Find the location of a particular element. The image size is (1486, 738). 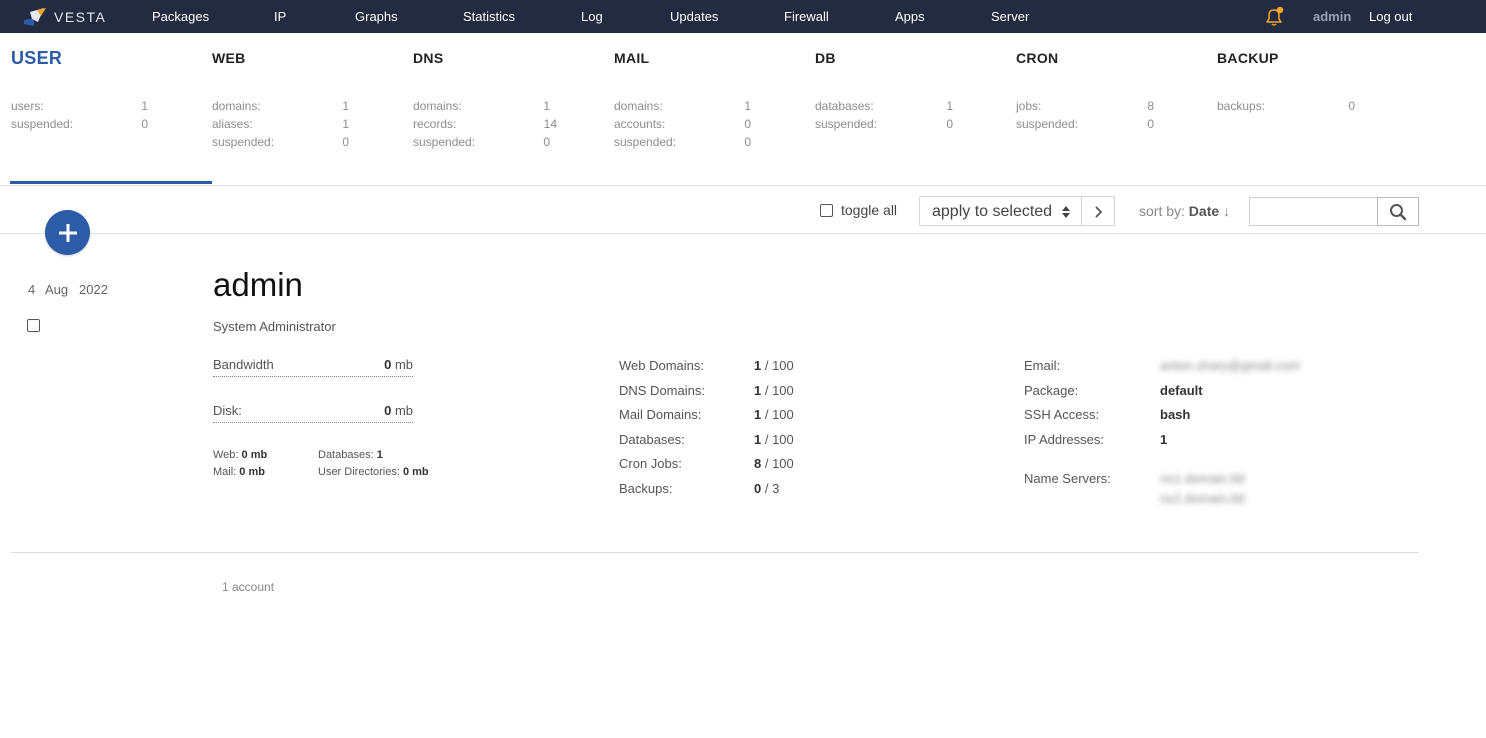

date-day: 4 is located at coordinates (32, 289).